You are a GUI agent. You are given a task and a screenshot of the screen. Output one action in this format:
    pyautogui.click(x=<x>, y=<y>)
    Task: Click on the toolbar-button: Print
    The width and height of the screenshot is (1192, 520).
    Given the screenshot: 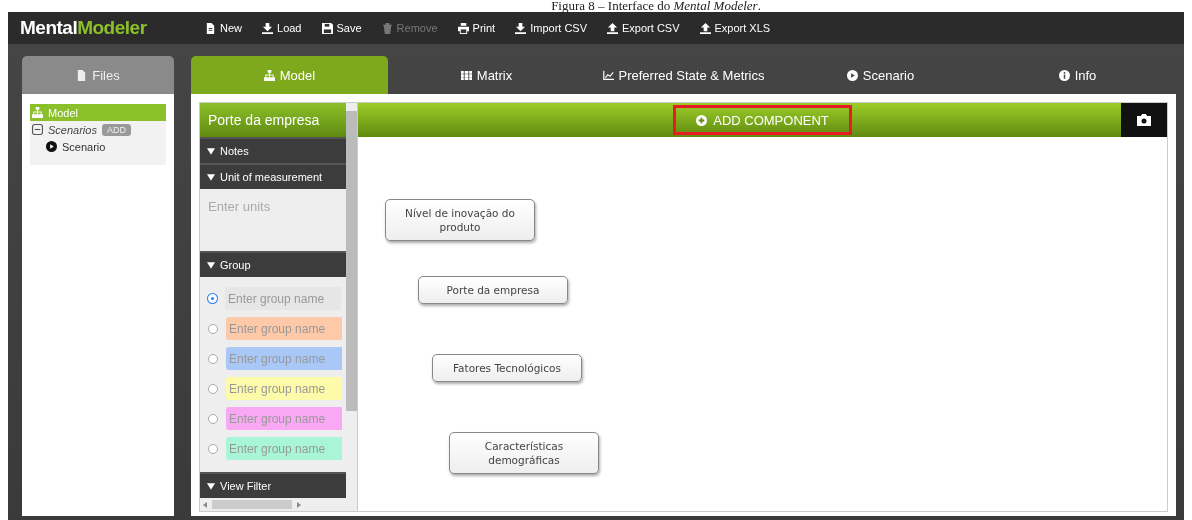 What is the action you would take?
    pyautogui.click(x=476, y=28)
    